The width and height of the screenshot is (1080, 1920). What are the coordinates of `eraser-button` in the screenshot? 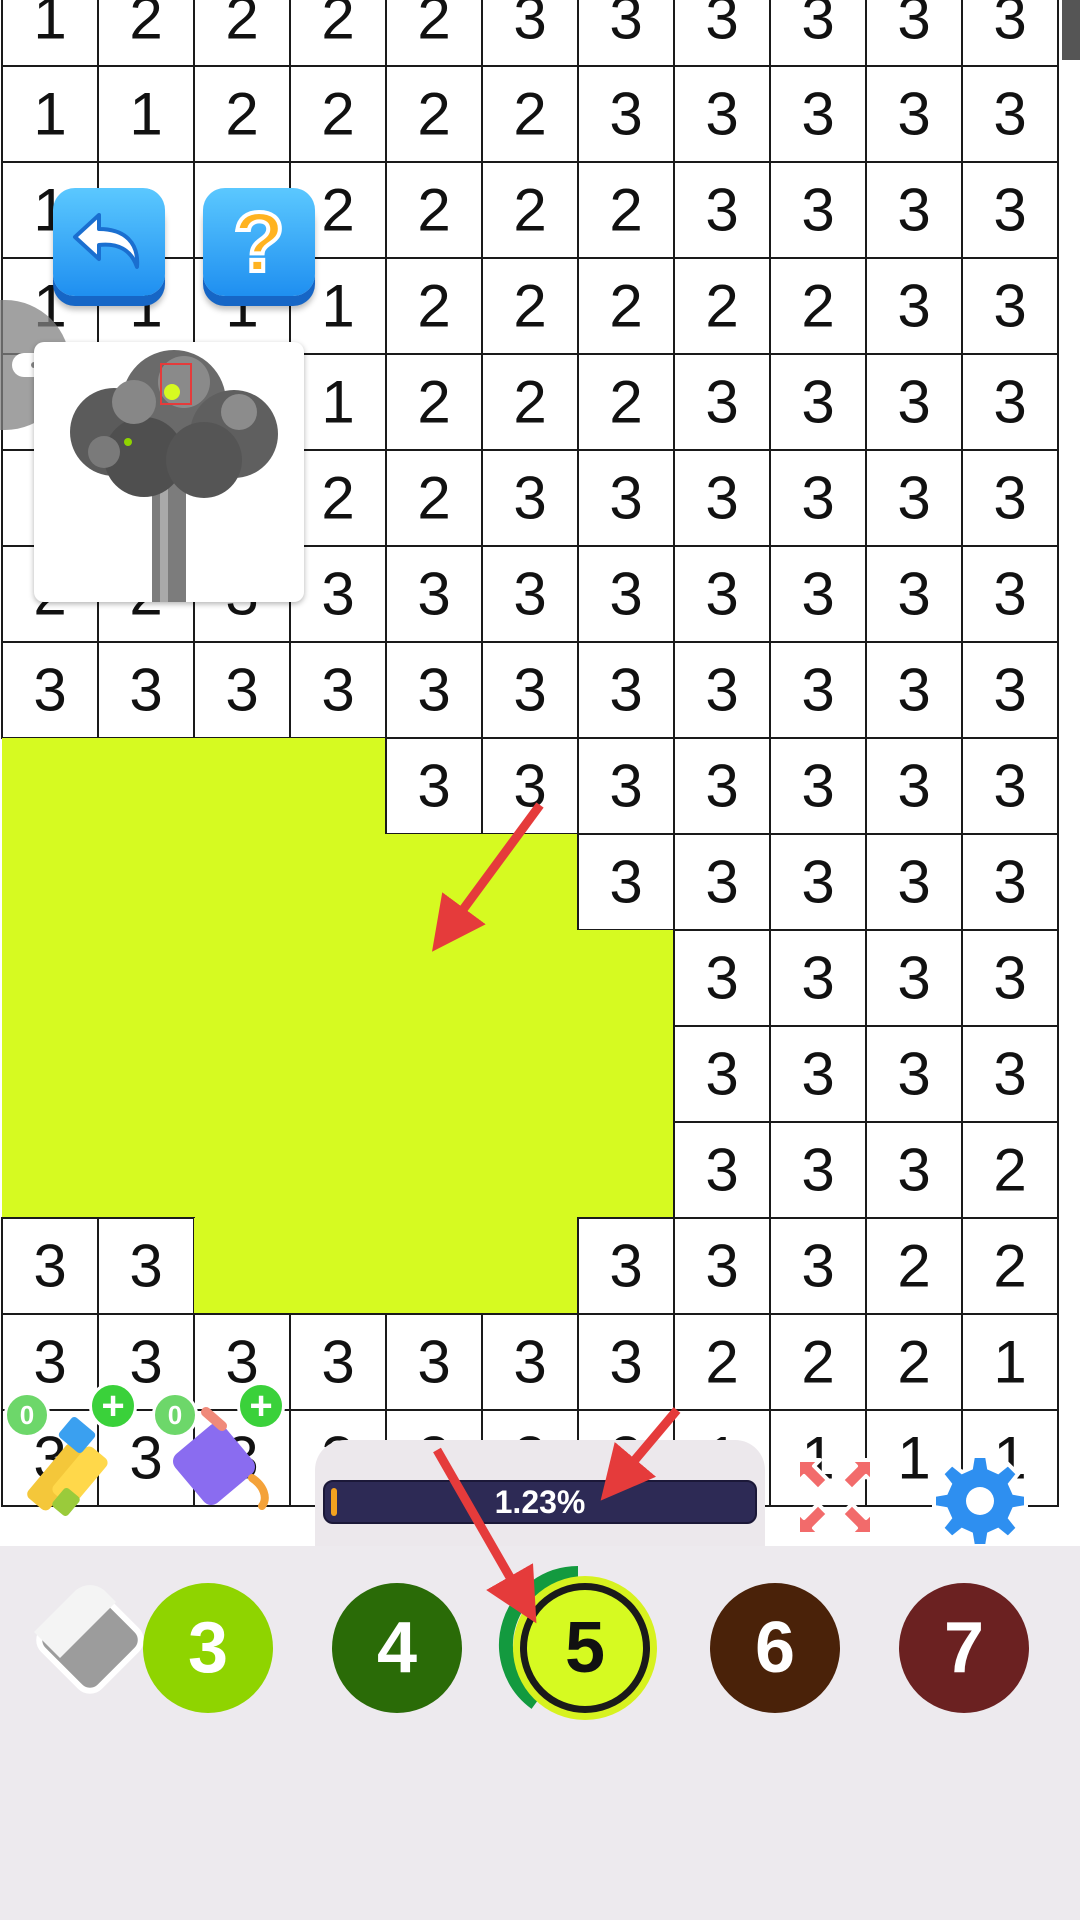 It's located at (90, 1640).